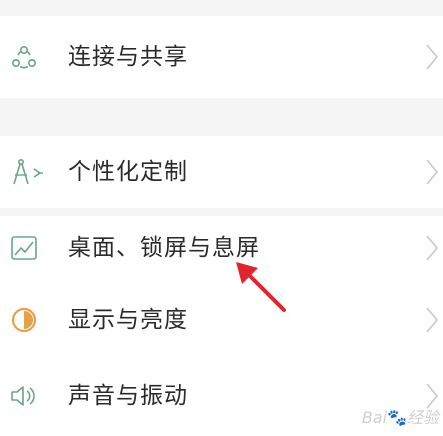 The width and height of the screenshot is (443, 436). I want to click on settings-item-desktop-lockscreen: 桌面、锁屏与息屏, so click(221, 248).